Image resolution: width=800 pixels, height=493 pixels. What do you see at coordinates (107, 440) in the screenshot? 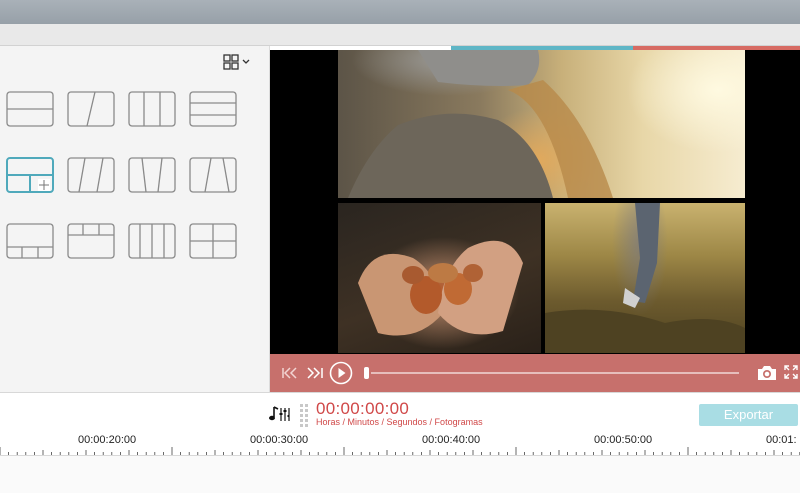
I see `ruler-label: 00:00:20:00` at bounding box center [107, 440].